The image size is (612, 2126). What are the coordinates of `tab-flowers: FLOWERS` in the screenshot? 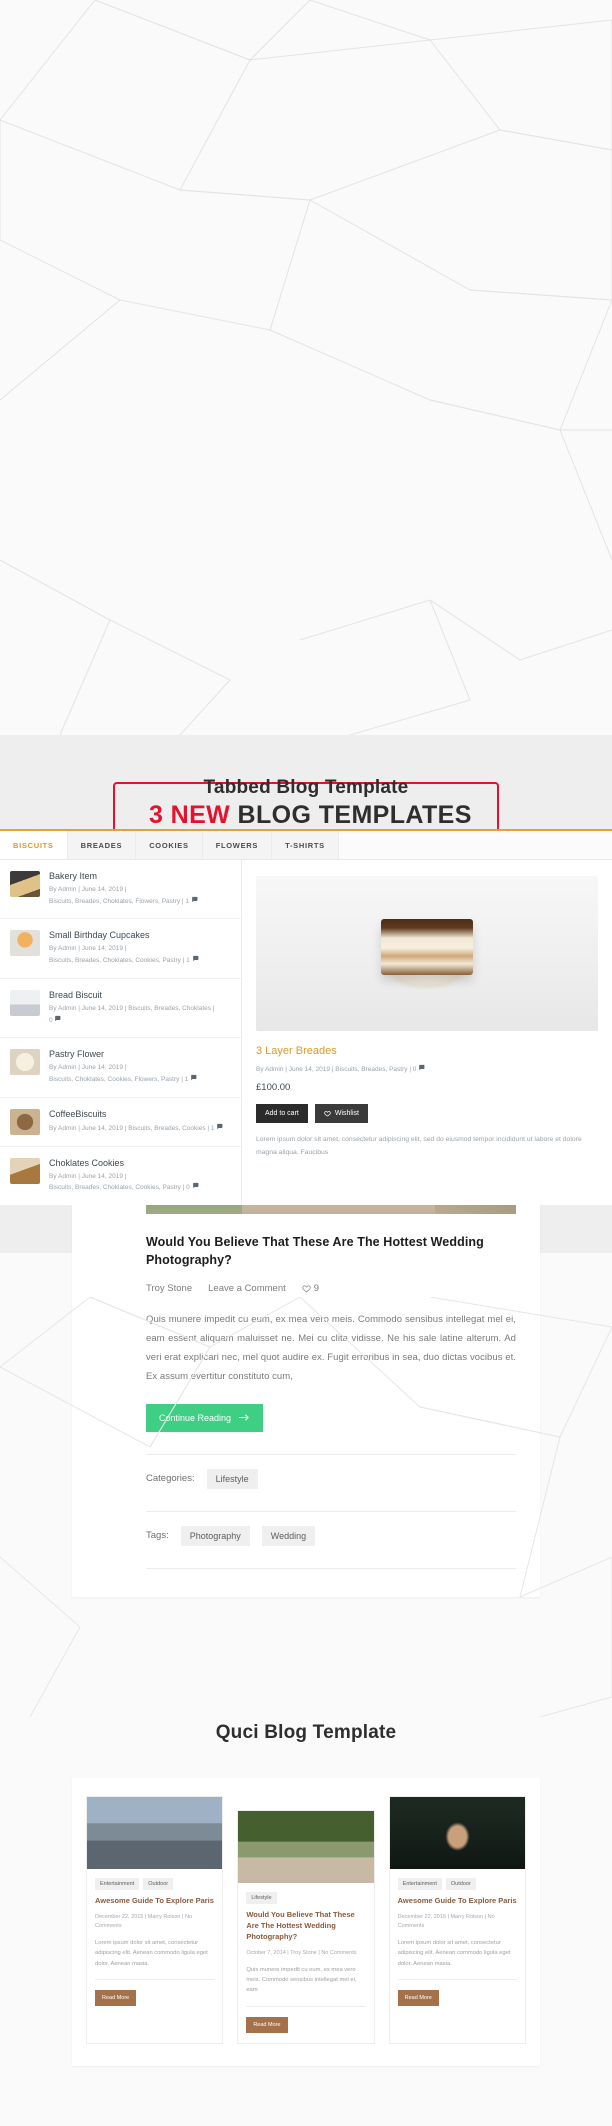 It's located at (237, 845).